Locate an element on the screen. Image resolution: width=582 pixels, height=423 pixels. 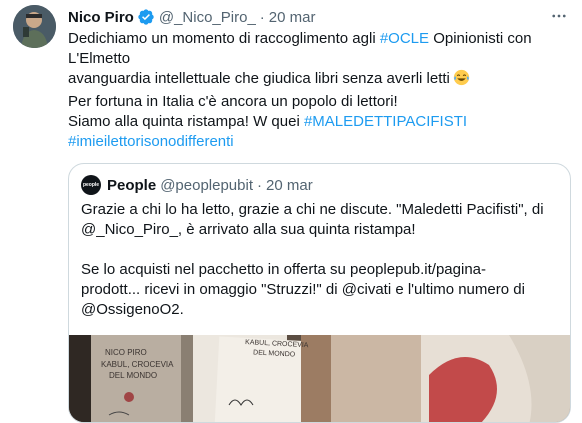
quoted-avatar: people is located at coordinates (91, 185).